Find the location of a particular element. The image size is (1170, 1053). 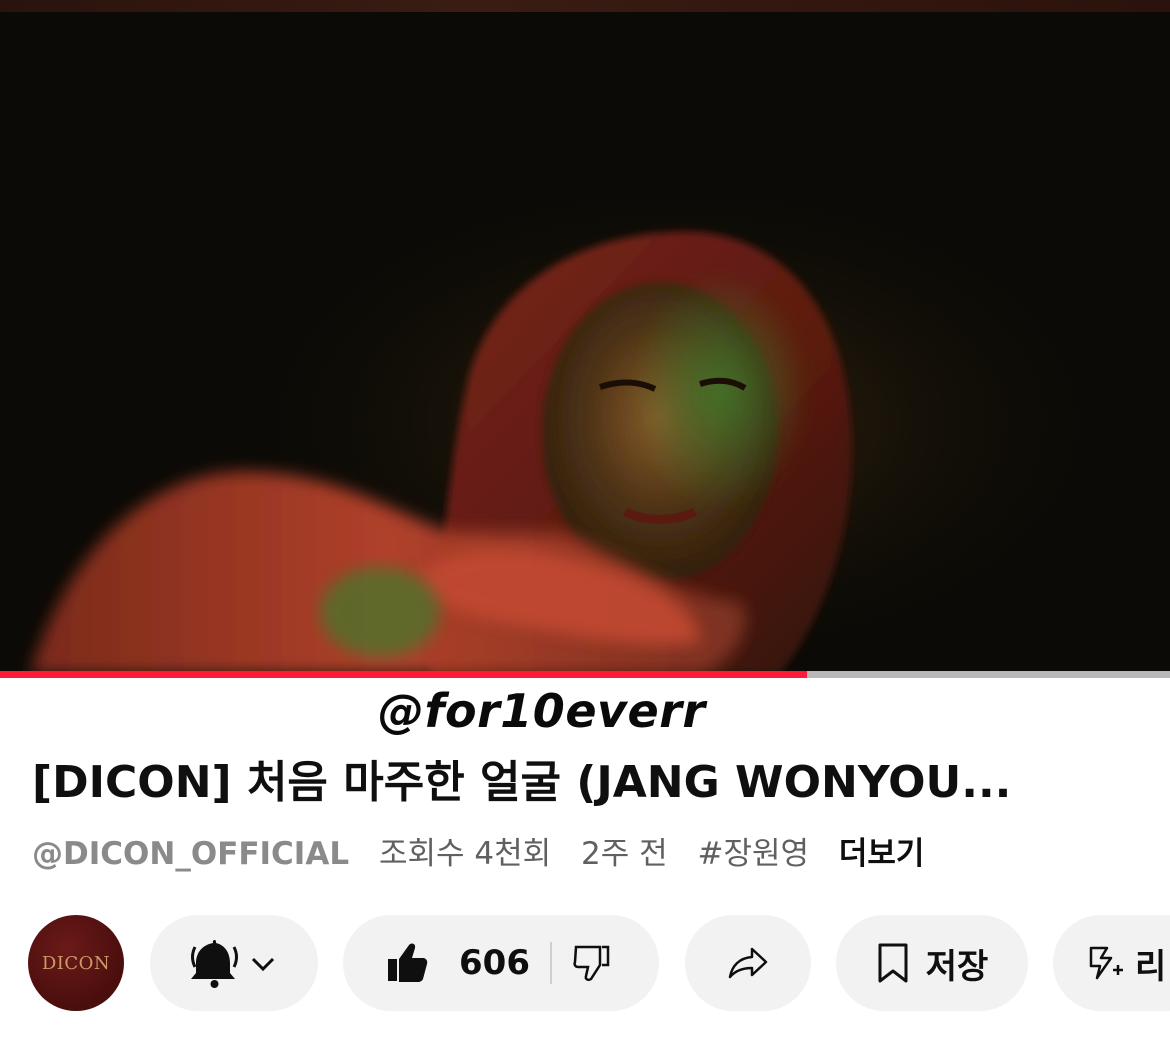

top-strip is located at coordinates (585, 6).